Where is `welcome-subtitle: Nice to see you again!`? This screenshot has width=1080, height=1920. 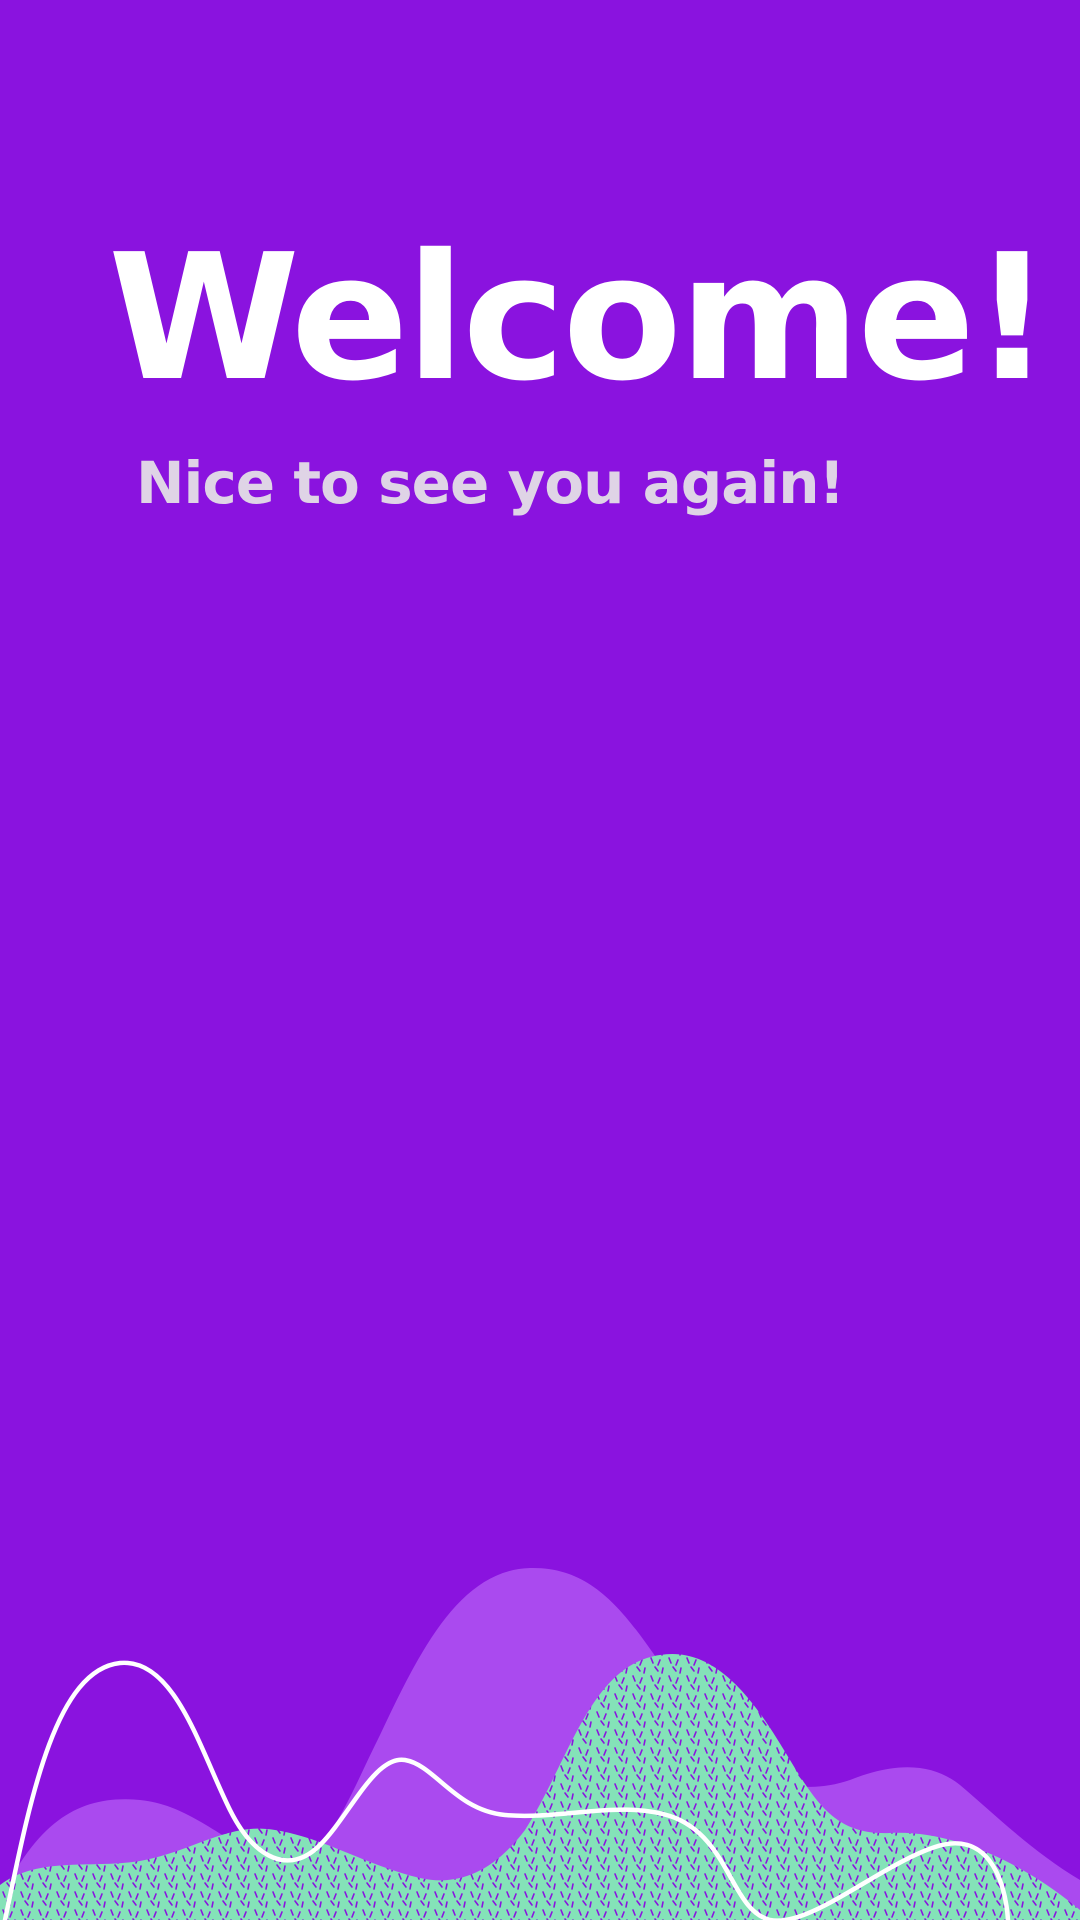 welcome-subtitle: Nice to see you again! is located at coordinates (490, 483).